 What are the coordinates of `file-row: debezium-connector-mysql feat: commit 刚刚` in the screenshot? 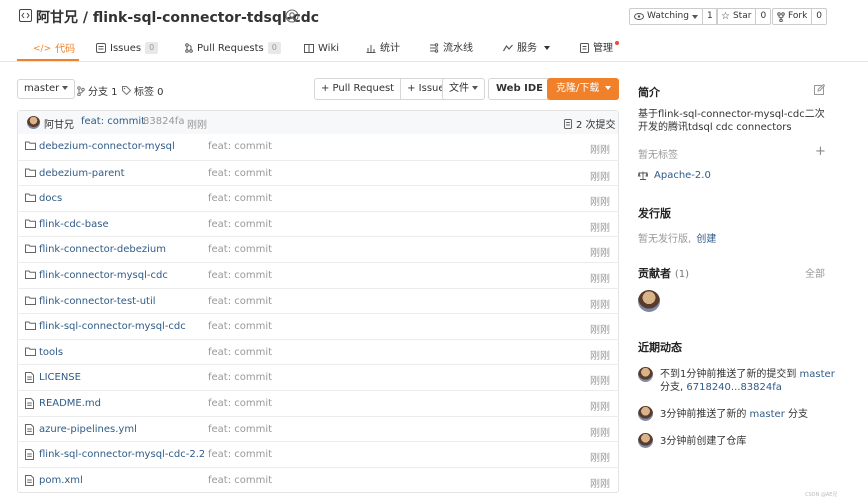 It's located at (318, 147).